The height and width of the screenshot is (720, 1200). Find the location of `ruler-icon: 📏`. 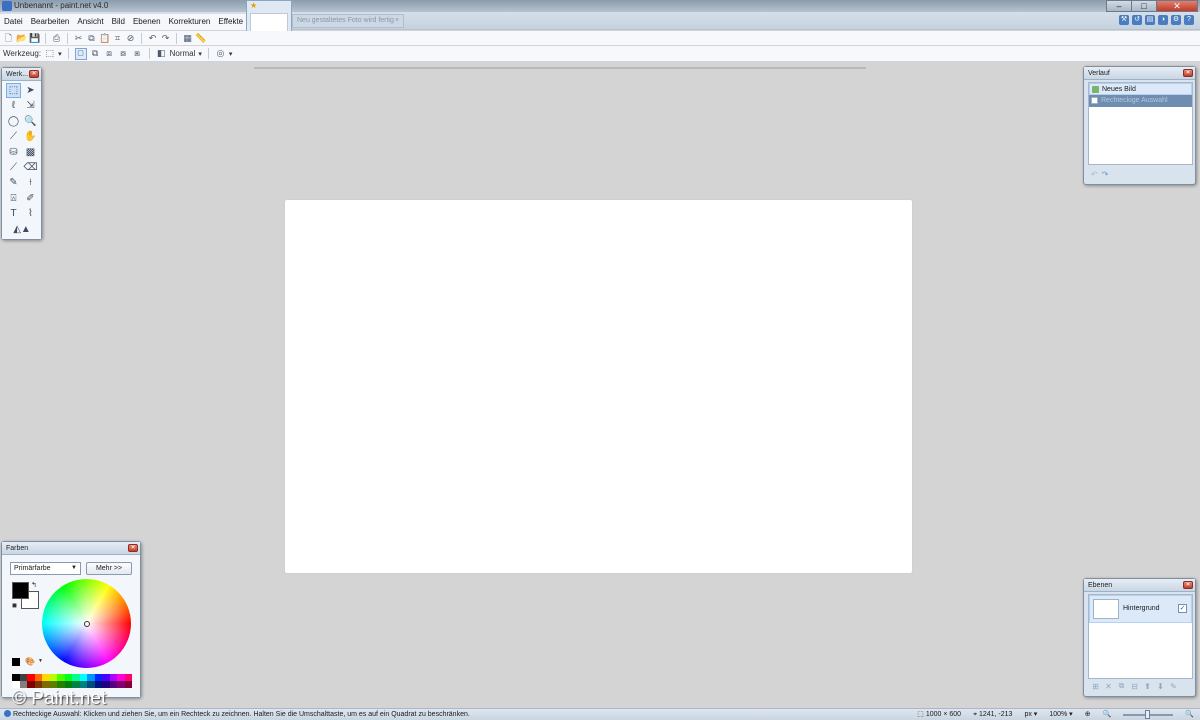

ruler-icon: 📏 is located at coordinates (200, 38).